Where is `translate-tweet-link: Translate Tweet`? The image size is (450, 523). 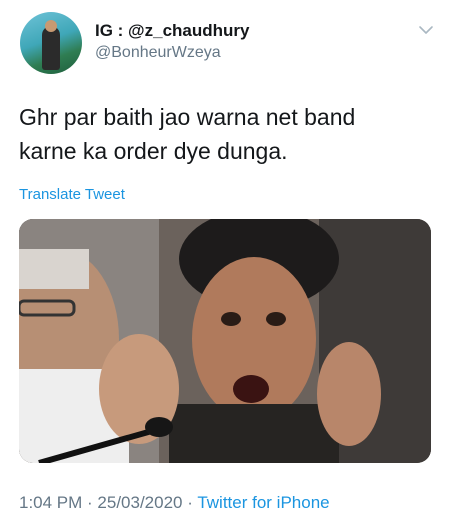
translate-tweet-link: Translate Tweet is located at coordinates (72, 194).